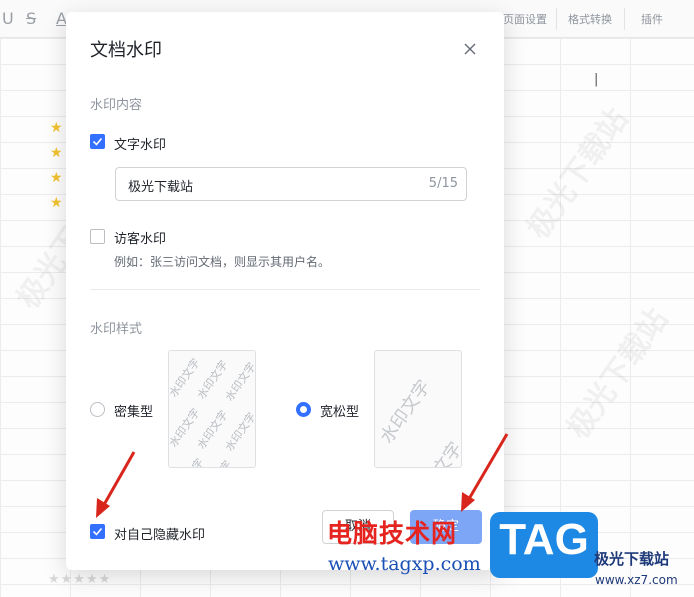 This screenshot has width=694, height=597. Describe the element at coordinates (392, 533) in the screenshot. I see `brand-watermark-text: 电脑技术网` at that location.